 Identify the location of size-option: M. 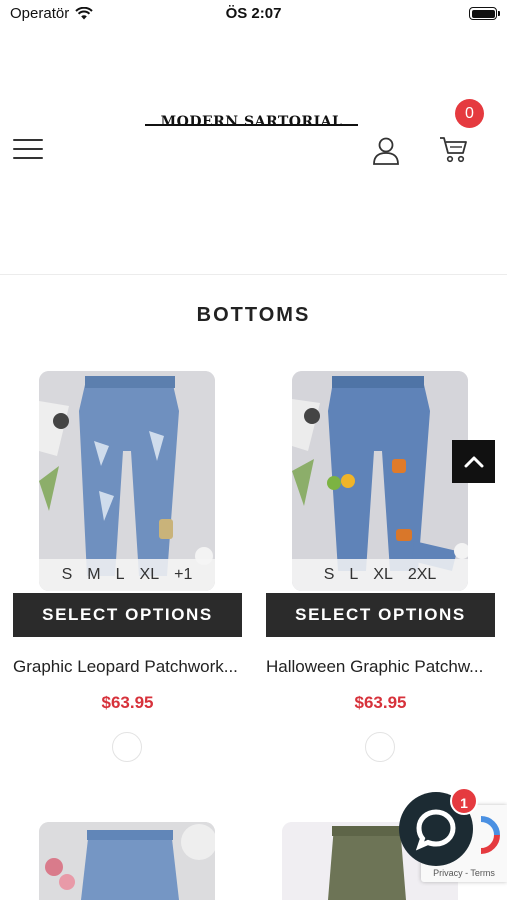
(94, 574).